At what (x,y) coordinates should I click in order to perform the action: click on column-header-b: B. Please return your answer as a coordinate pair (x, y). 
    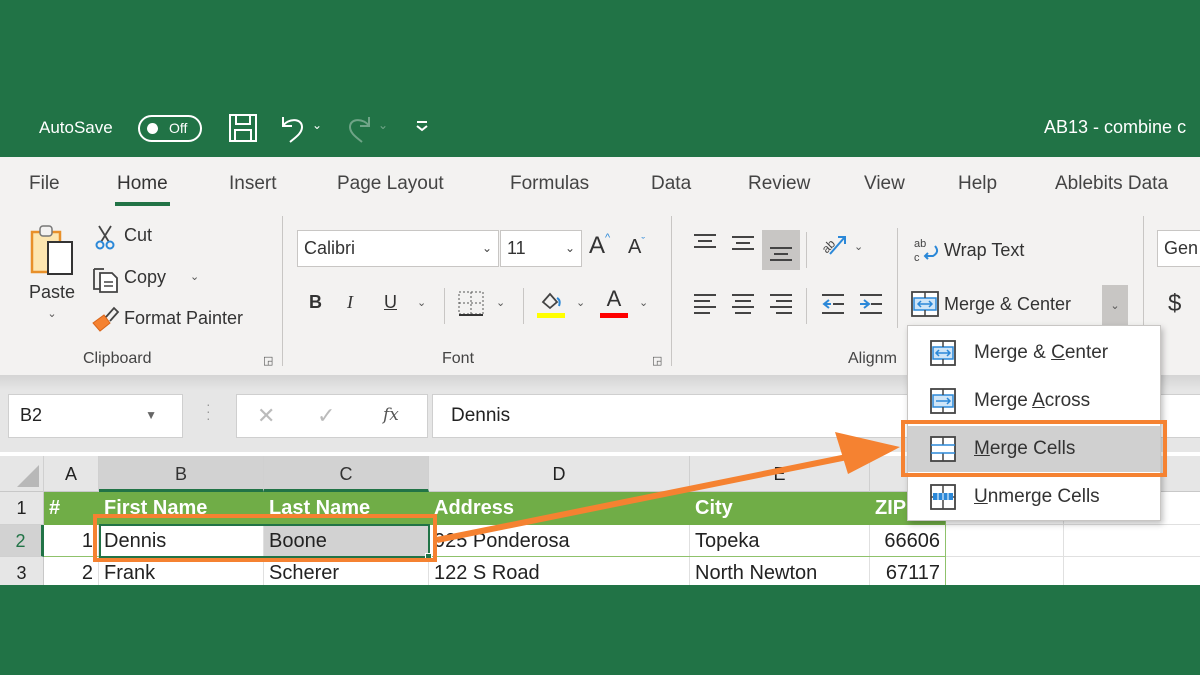
    Looking at the image, I should click on (181, 474).